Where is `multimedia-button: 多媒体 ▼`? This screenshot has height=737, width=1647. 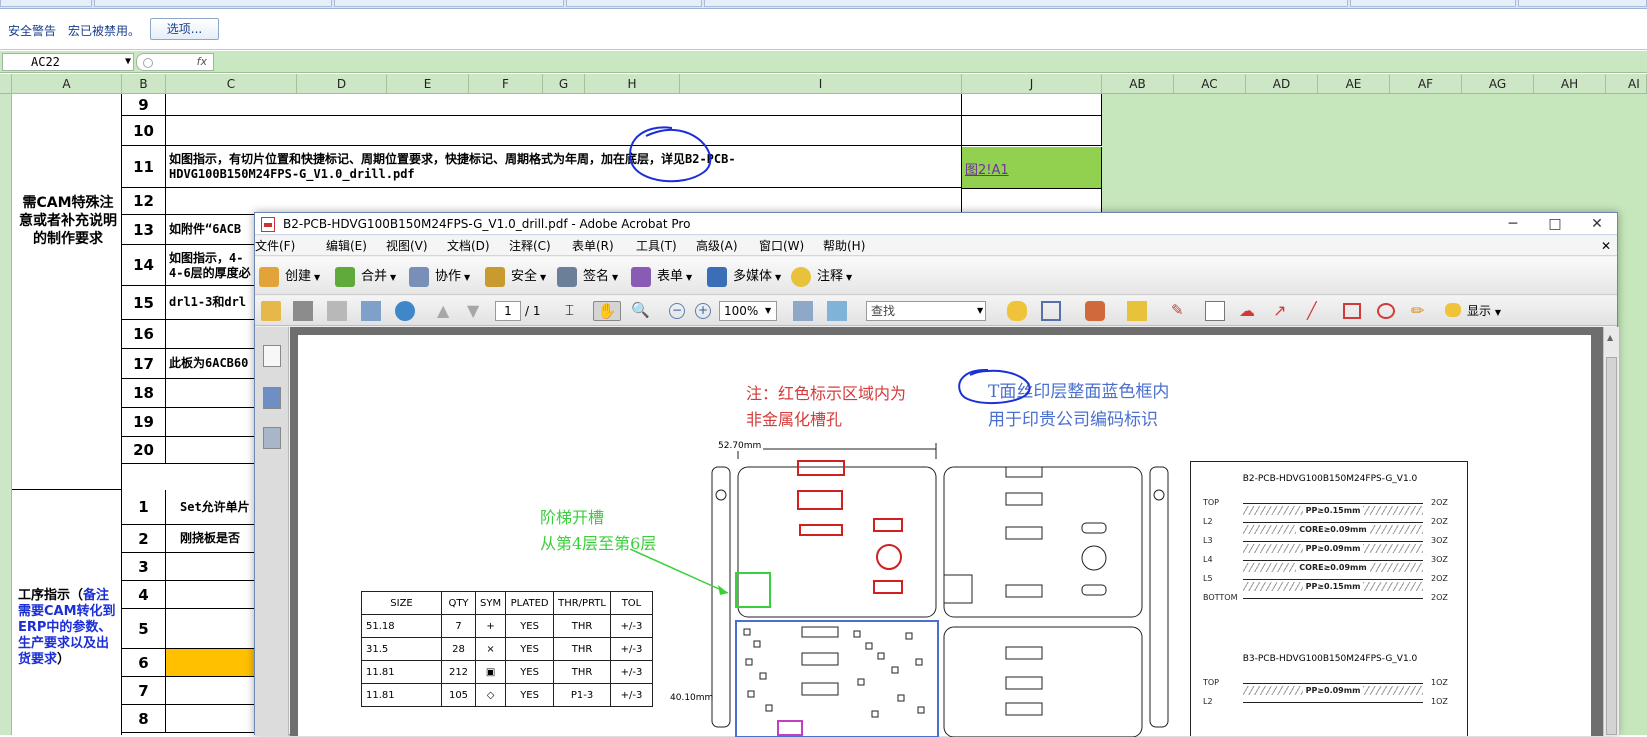
multimedia-button: 多媒体 ▼ is located at coordinates (744, 277).